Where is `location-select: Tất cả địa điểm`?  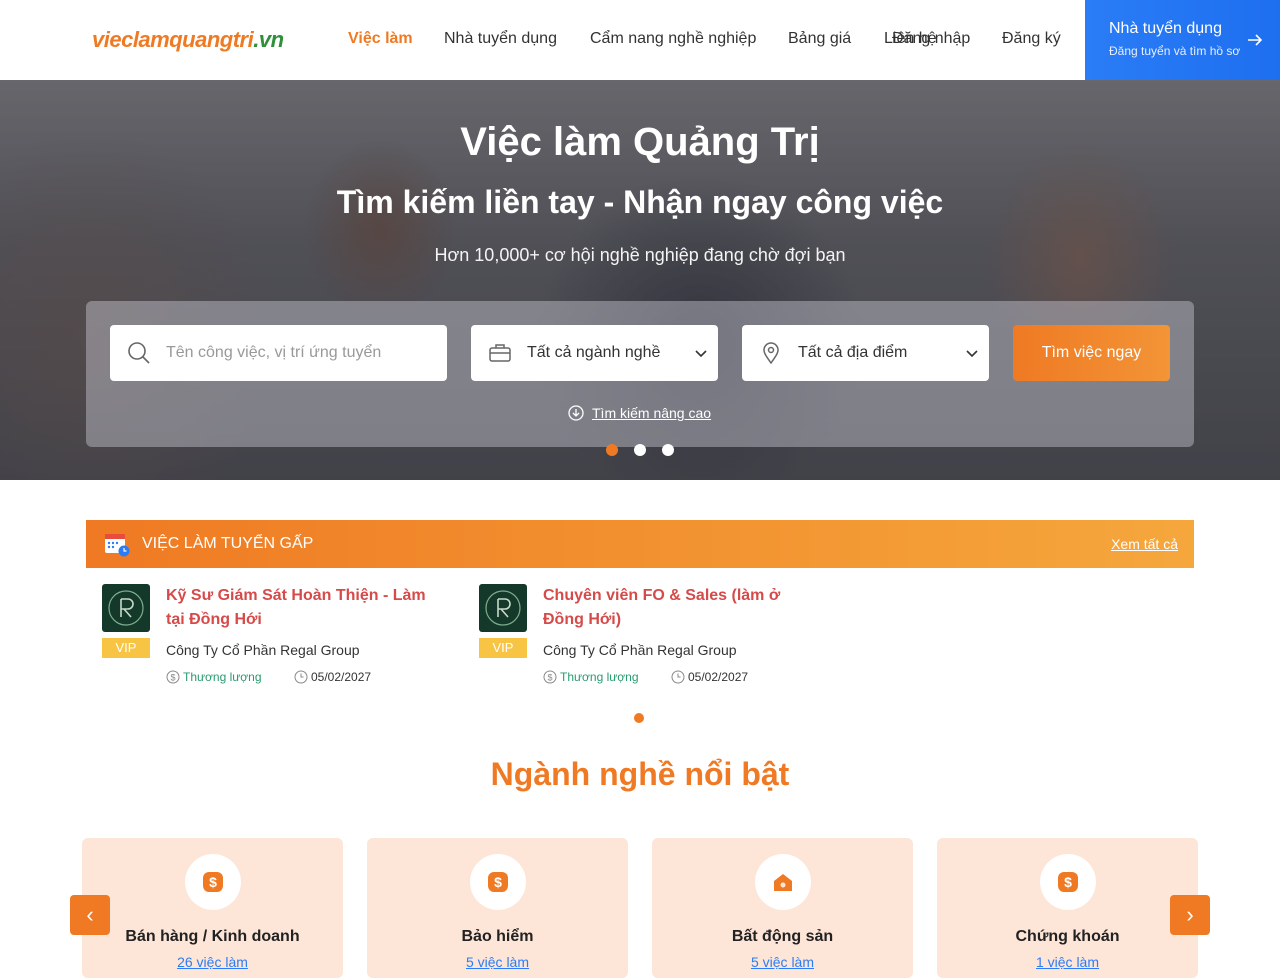 location-select: Tất cả địa điểm is located at coordinates (865, 353).